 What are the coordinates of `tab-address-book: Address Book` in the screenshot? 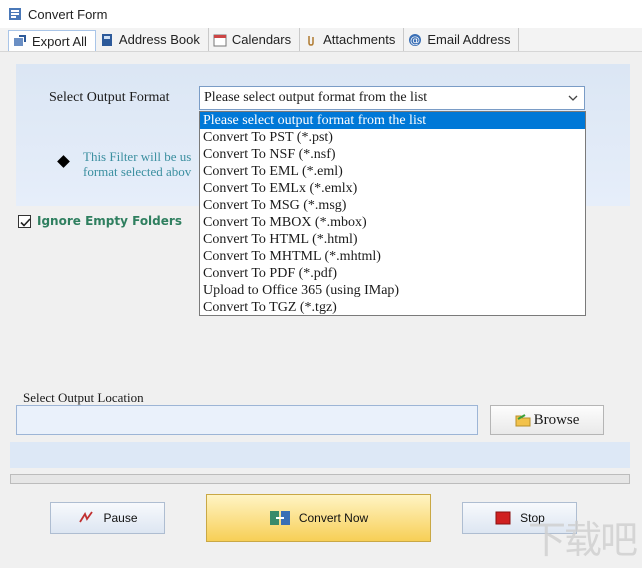 It's located at (152, 39).